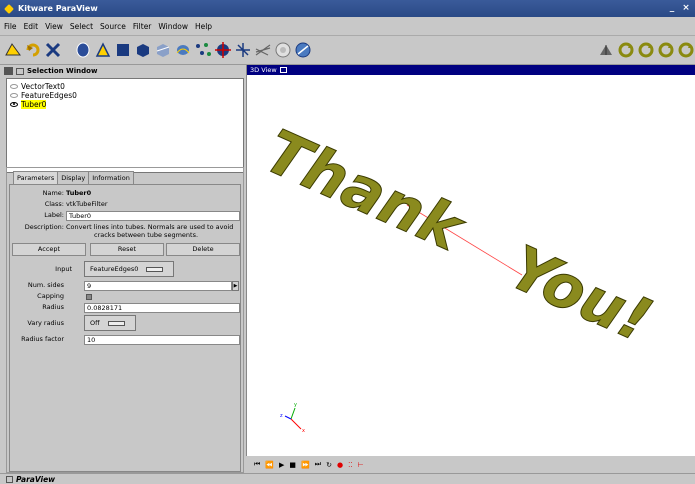 The height and width of the screenshot is (484, 695). I want to click on record-icon: ●, so click(340, 465).